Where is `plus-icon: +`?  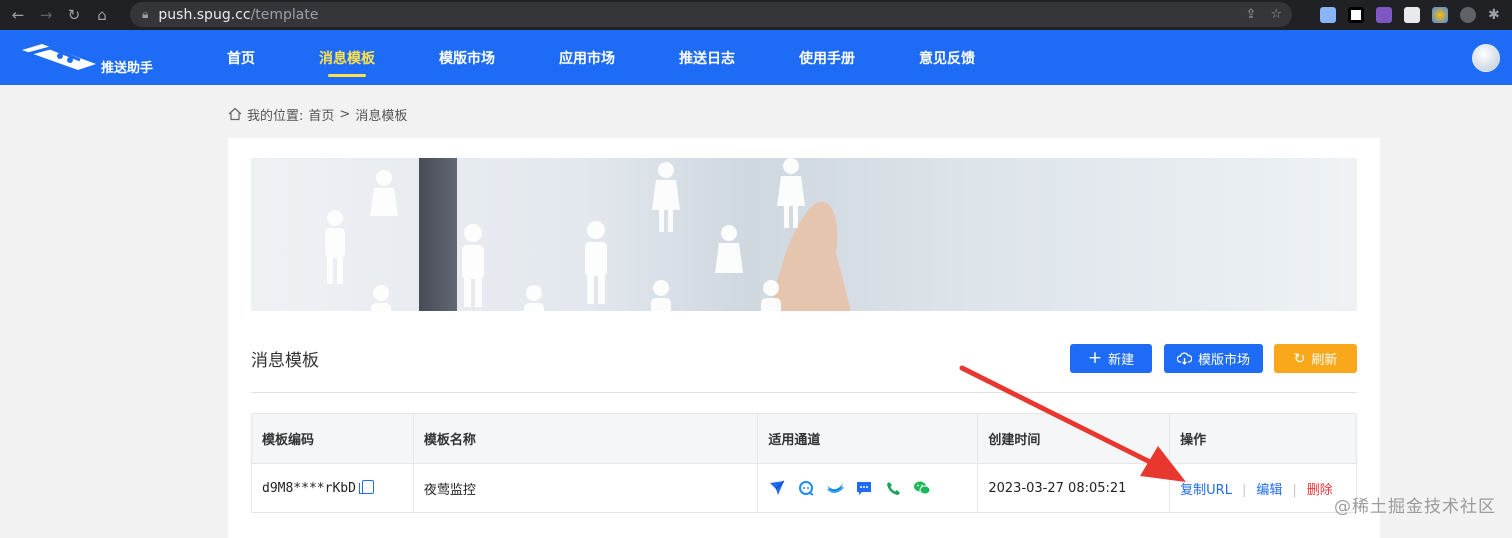
plus-icon: + is located at coordinates (1095, 358).